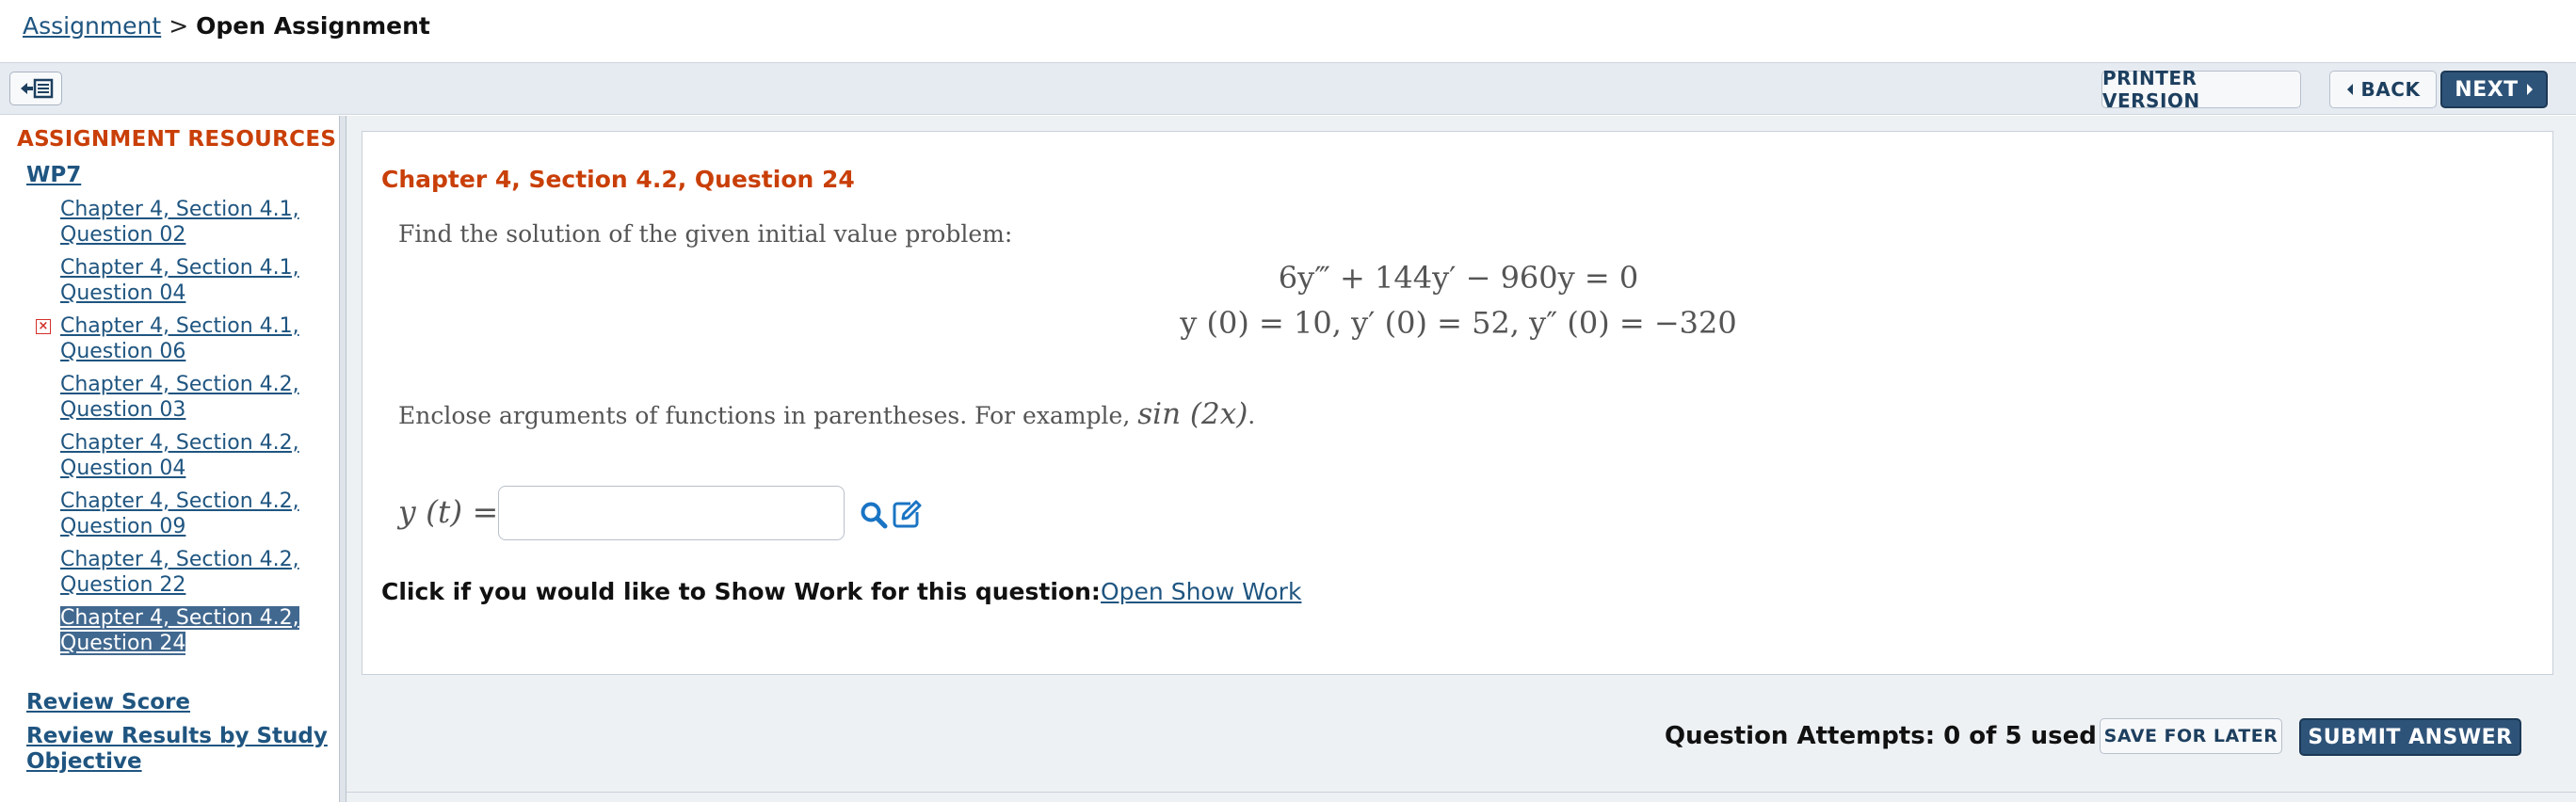 The width and height of the screenshot is (2576, 802). I want to click on question-list-item: Chapter 4, Section 4.2, Question 22, so click(180, 576).